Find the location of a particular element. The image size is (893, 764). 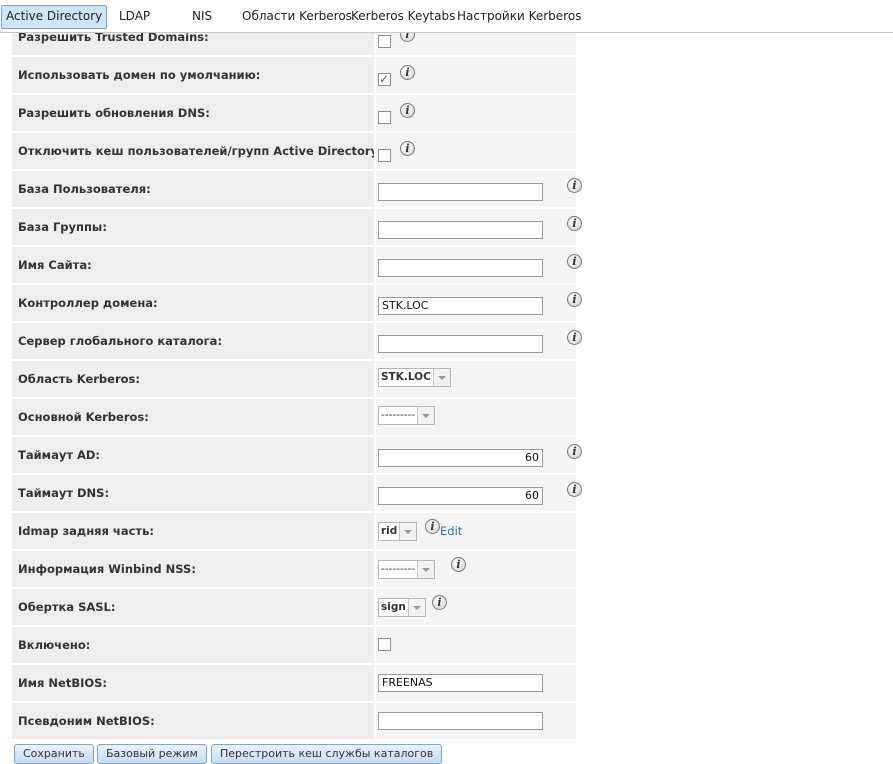

allow-dns-updates-checkbox is located at coordinates (384, 117).